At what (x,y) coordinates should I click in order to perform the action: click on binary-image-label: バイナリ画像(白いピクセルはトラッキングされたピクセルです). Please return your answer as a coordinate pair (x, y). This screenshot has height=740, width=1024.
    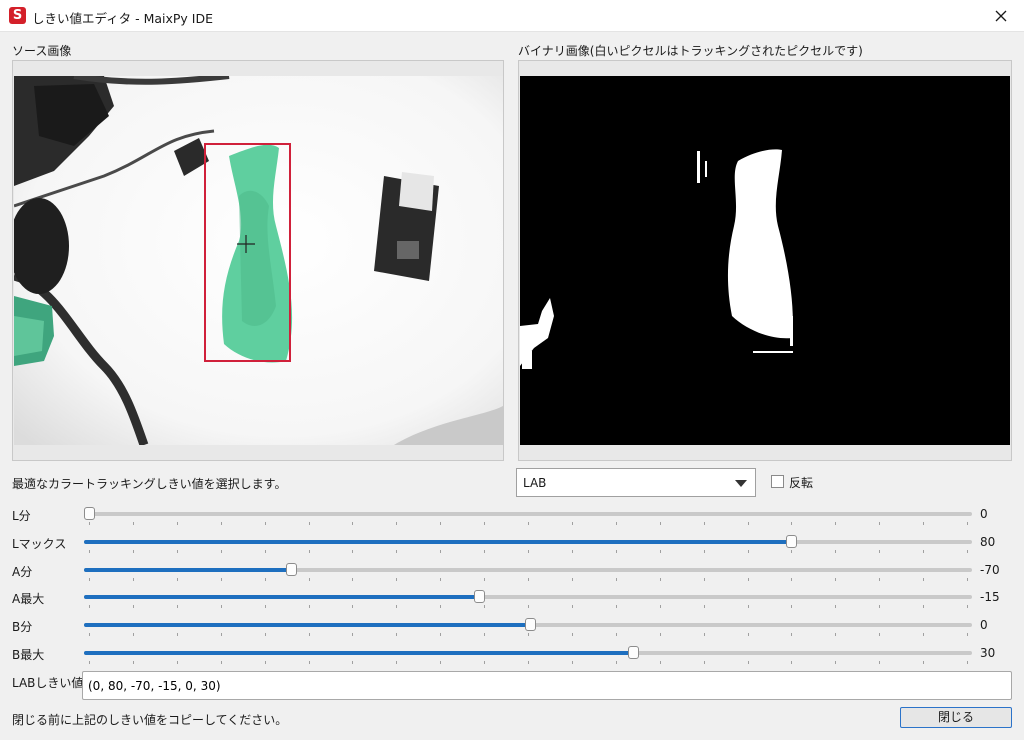
    Looking at the image, I should click on (690, 51).